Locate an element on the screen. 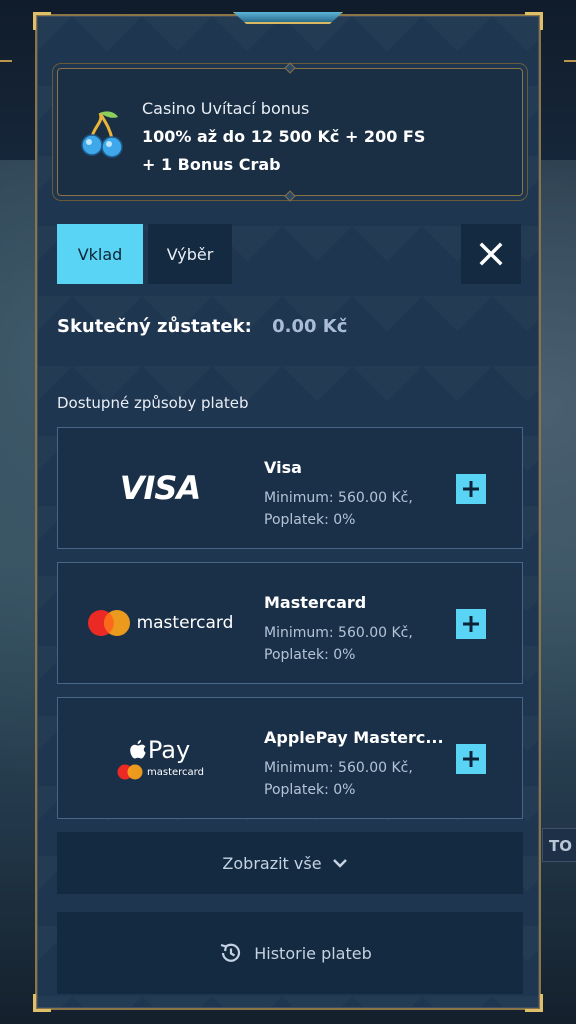  show-all-label: Zobrazit vše is located at coordinates (272, 863).